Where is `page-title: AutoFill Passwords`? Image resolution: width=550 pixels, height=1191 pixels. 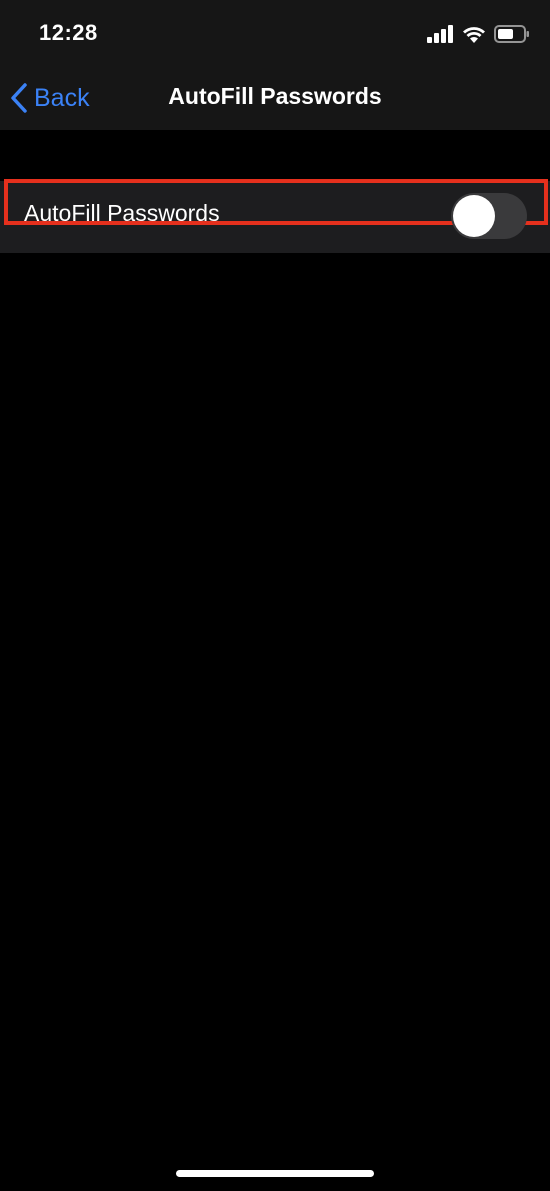 page-title: AutoFill Passwords is located at coordinates (275, 96).